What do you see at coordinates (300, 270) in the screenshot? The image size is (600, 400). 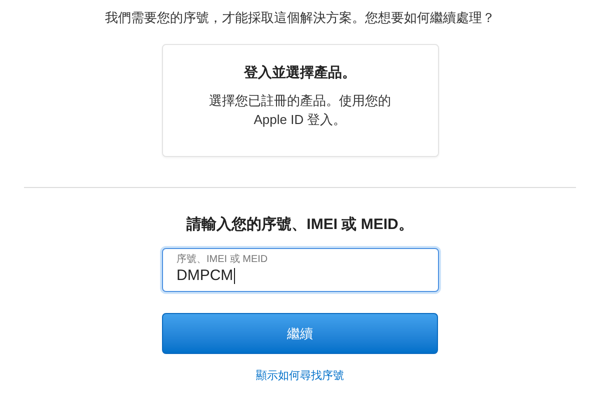 I see `serial-field: 序號、IMEI 或 MEID DMPCM` at bounding box center [300, 270].